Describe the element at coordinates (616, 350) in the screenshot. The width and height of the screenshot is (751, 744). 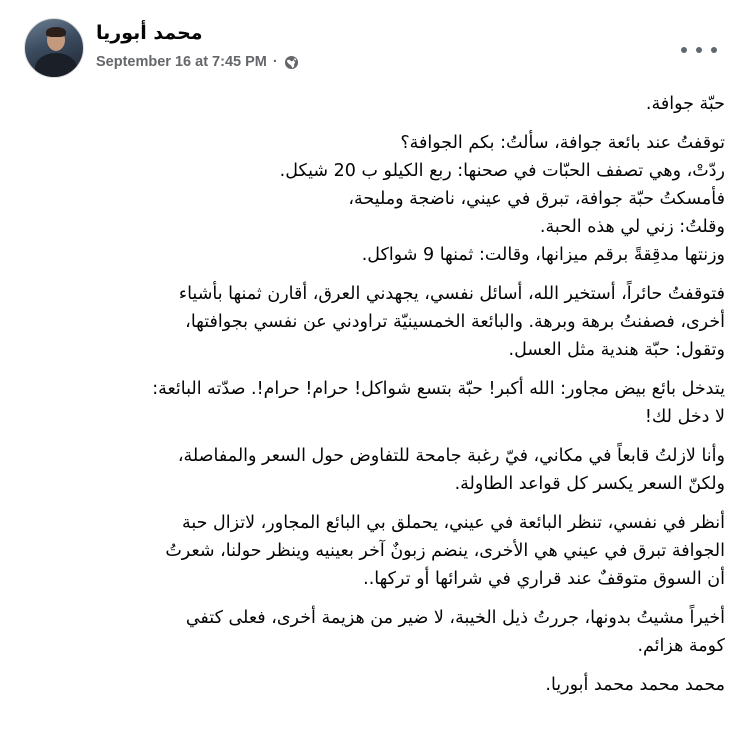
I see `text-line: وتقول: حبّة هندية مثل العسل.` at that location.